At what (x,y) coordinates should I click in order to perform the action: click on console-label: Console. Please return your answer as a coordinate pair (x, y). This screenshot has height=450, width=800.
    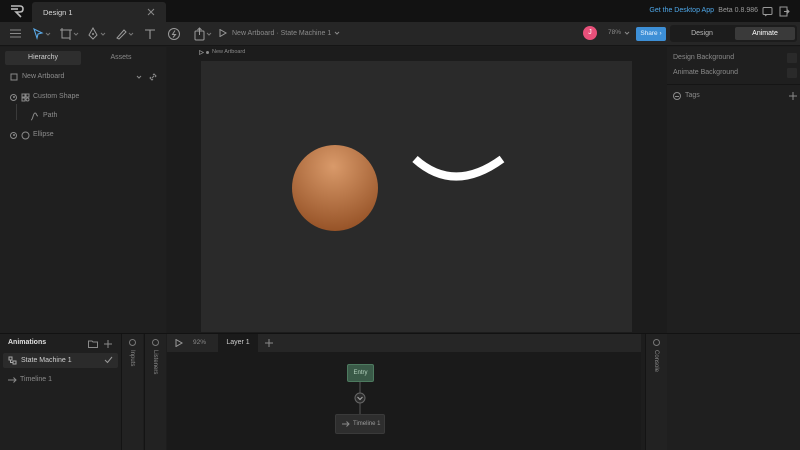
    Looking at the image, I should click on (656, 361).